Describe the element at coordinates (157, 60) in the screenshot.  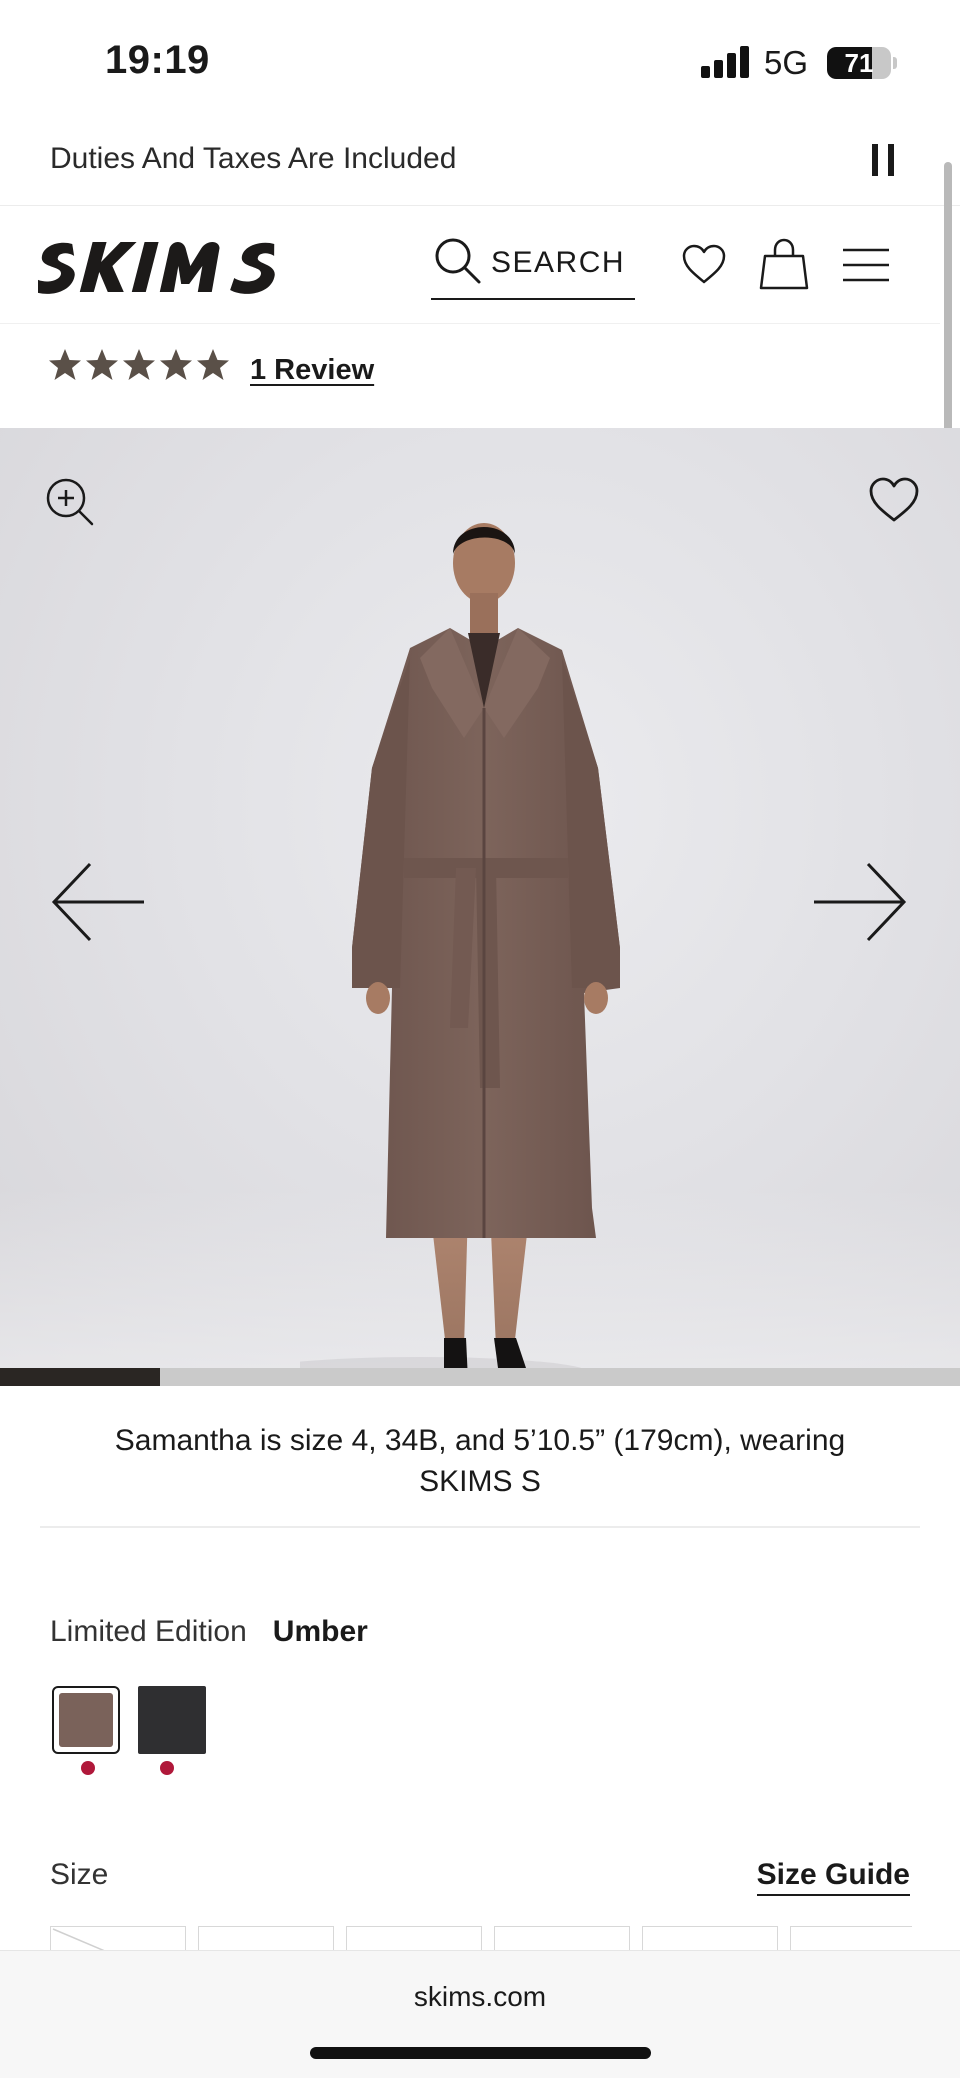
I see `status-time: 19:19` at that location.